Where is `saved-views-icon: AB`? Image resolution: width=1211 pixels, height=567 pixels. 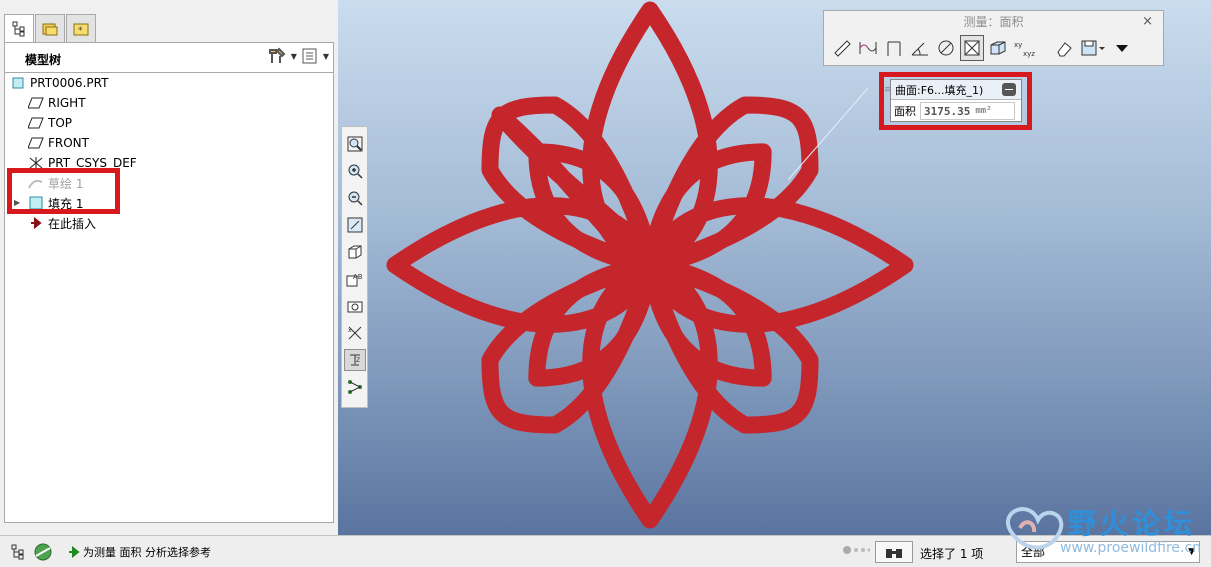
saved-views-icon: AB is located at coordinates (354, 280).